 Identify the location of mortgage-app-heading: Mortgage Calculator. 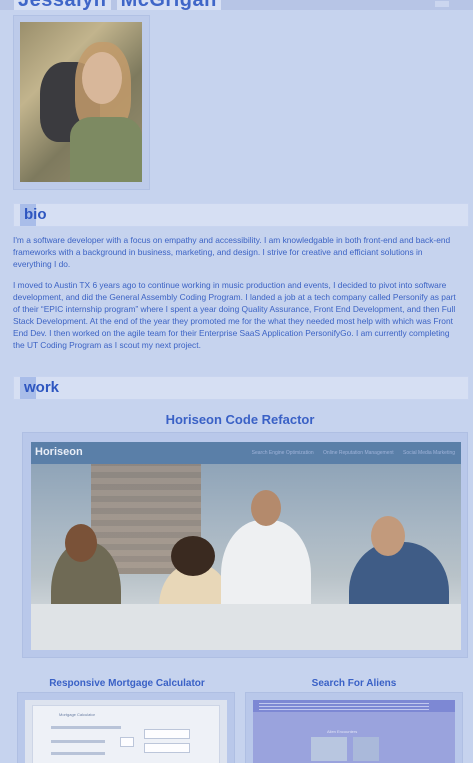
(77, 714).